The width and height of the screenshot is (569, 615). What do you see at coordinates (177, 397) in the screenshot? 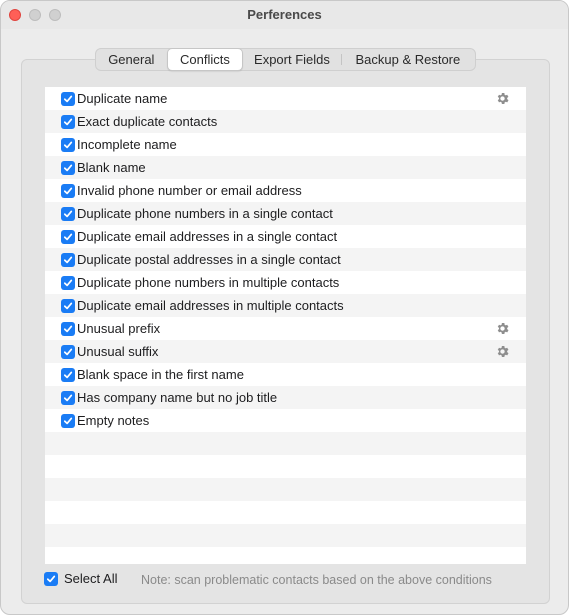
I see `conflict-label: Has company name but no job title` at bounding box center [177, 397].